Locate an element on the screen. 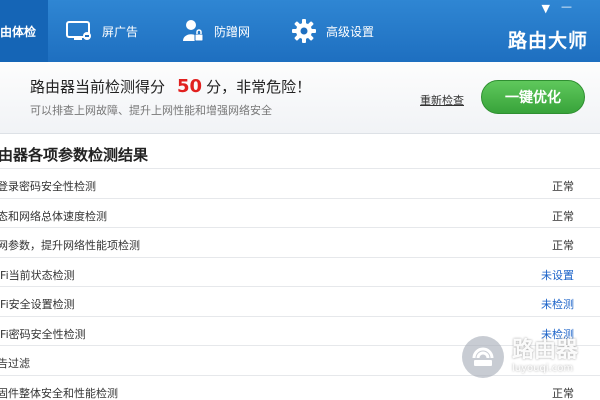 This screenshot has height=400, width=600. tab-router-checkup: 由体检 is located at coordinates (24, 31).